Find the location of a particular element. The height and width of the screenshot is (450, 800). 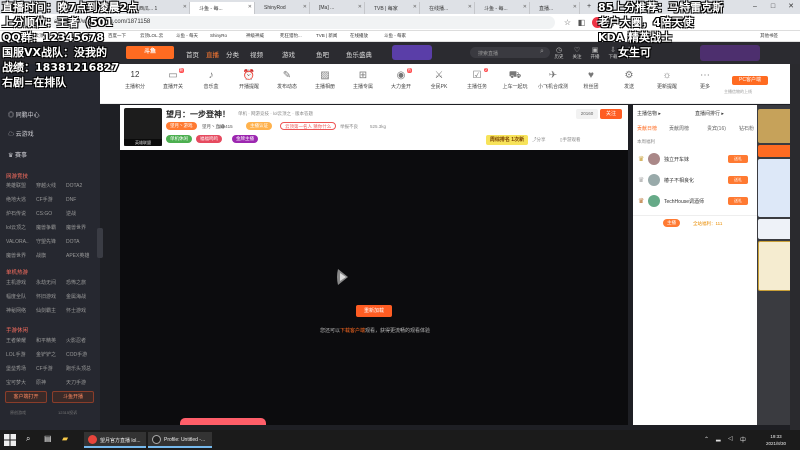

rank-row: ♛ TechHouse调酒师 送礼 is located at coordinates (696, 202).